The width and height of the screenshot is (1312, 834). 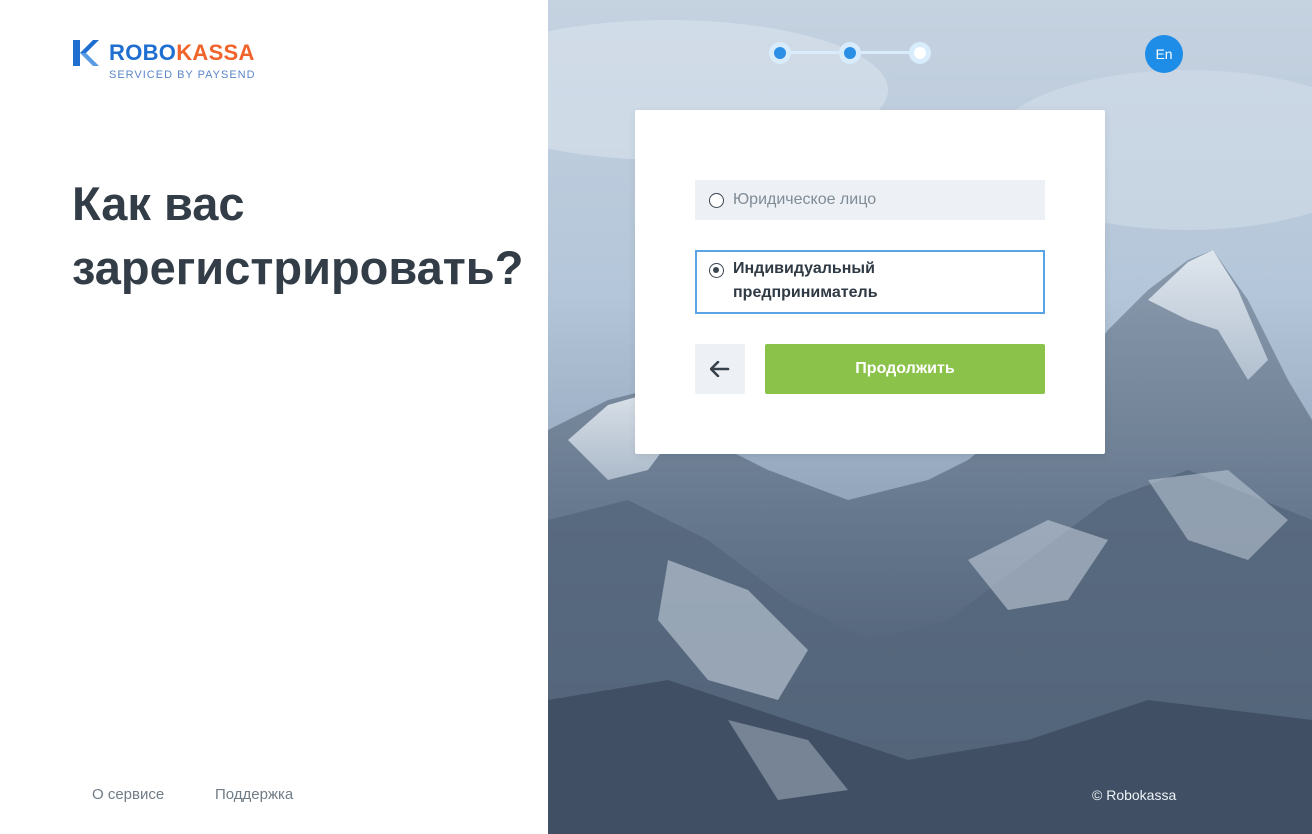 What do you see at coordinates (805, 199) in the screenshot?
I see `legal-entity-label: Юридическое лицо` at bounding box center [805, 199].